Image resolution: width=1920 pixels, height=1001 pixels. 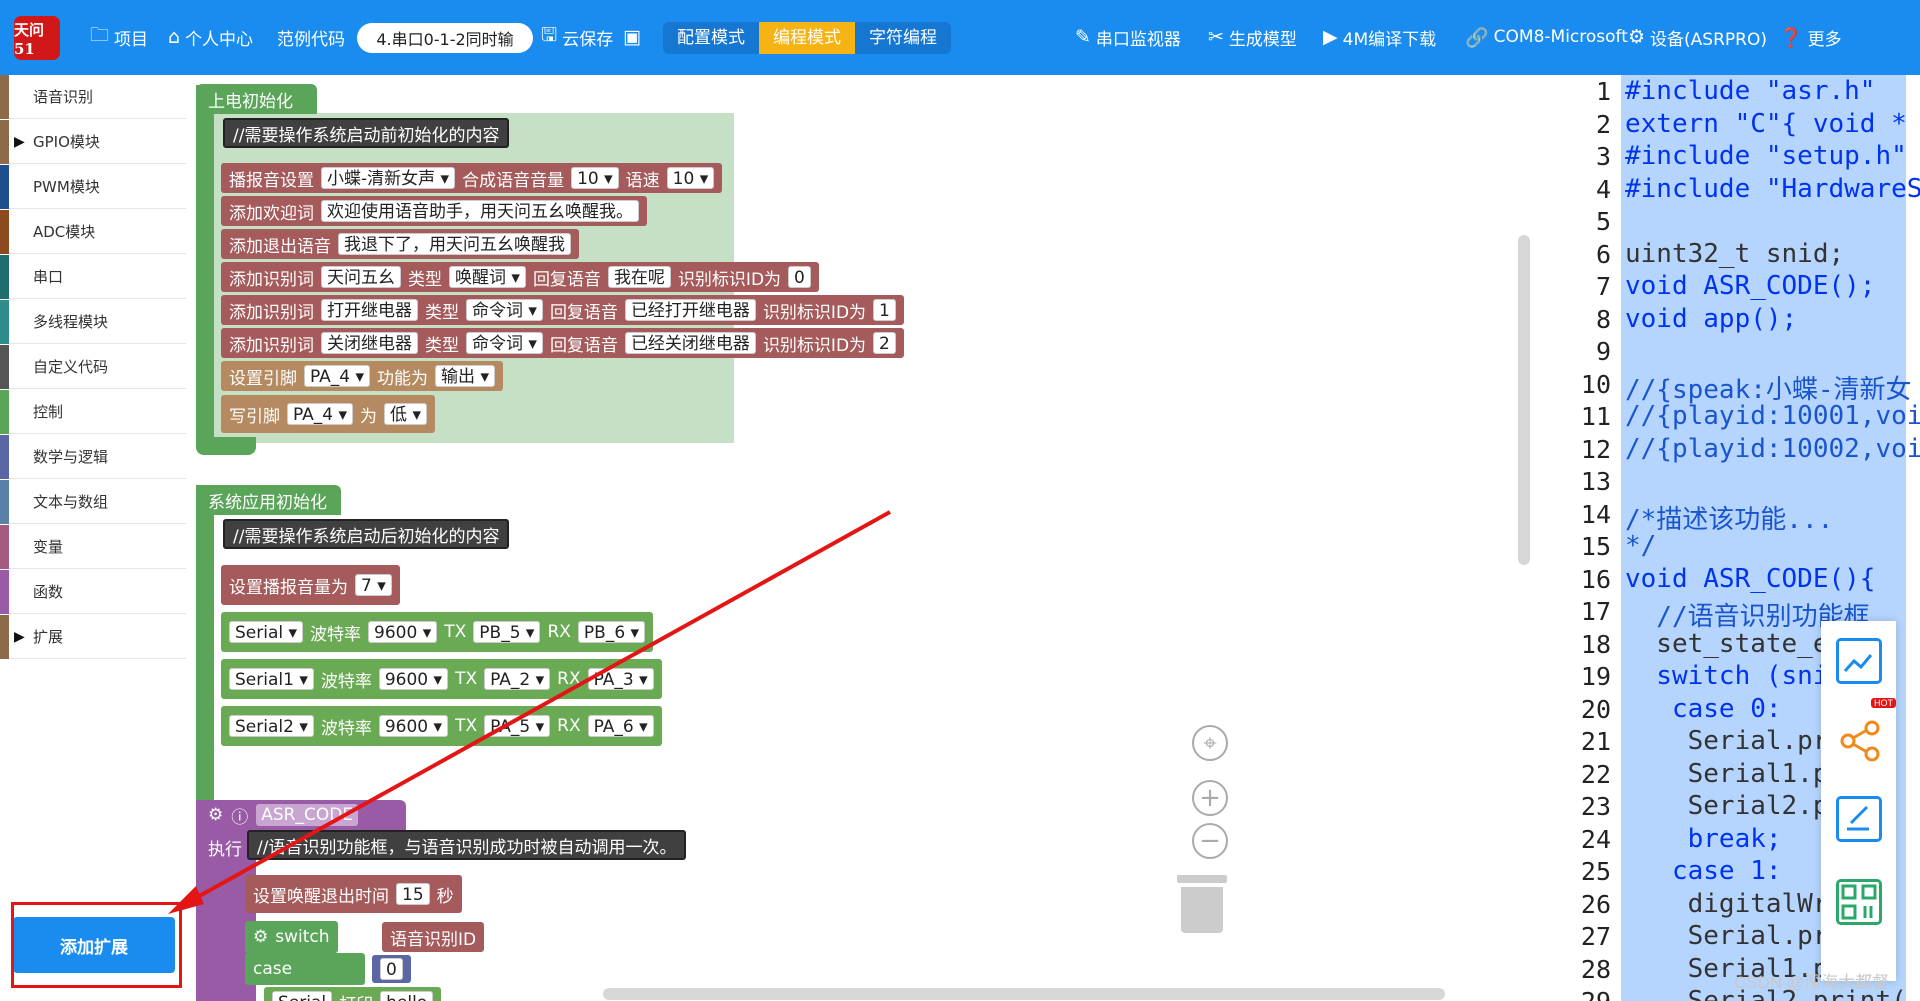 What do you see at coordinates (1772, 449) in the screenshot?
I see `code-line: //{playid:10002,voi` at bounding box center [1772, 449].